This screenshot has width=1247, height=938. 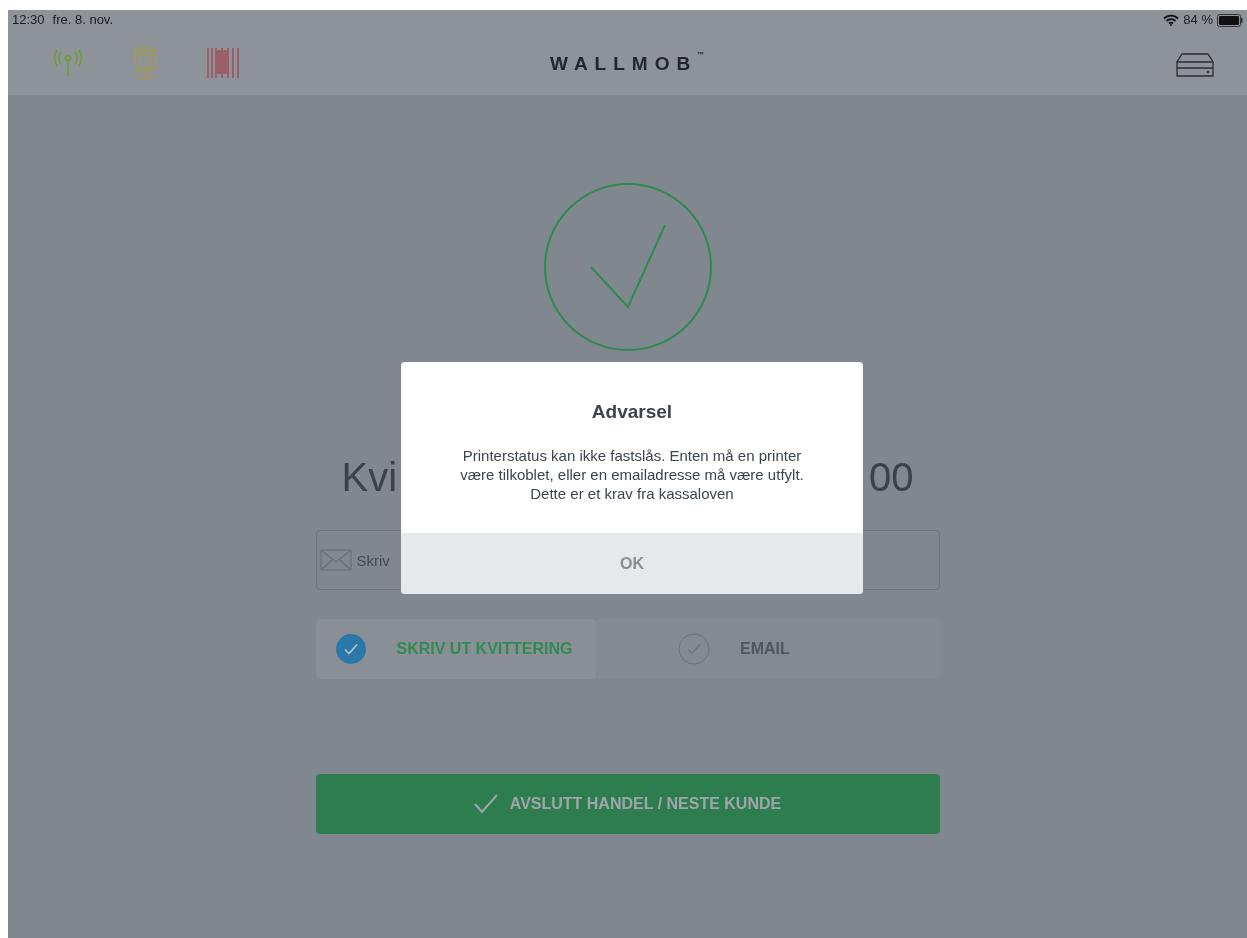 I want to click on antenna-icon, so click(x=68, y=62).